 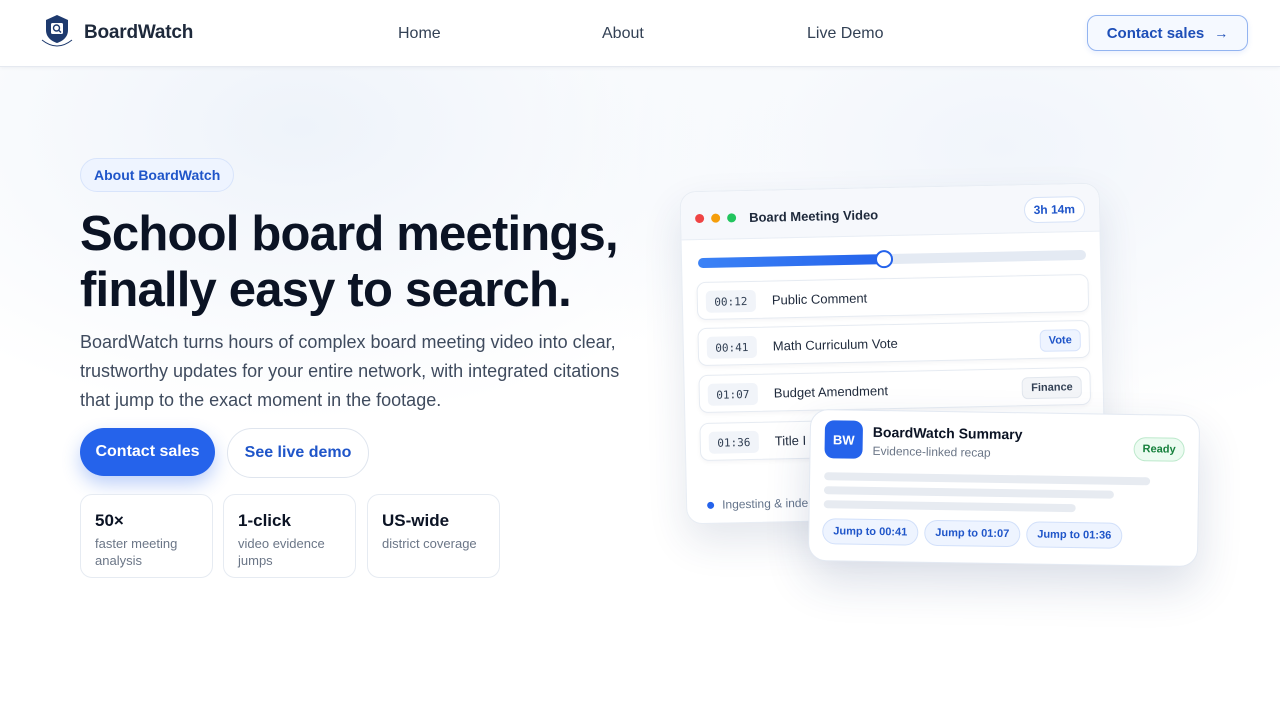 I want to click on window-dot-yellow-icon, so click(x=716, y=218).